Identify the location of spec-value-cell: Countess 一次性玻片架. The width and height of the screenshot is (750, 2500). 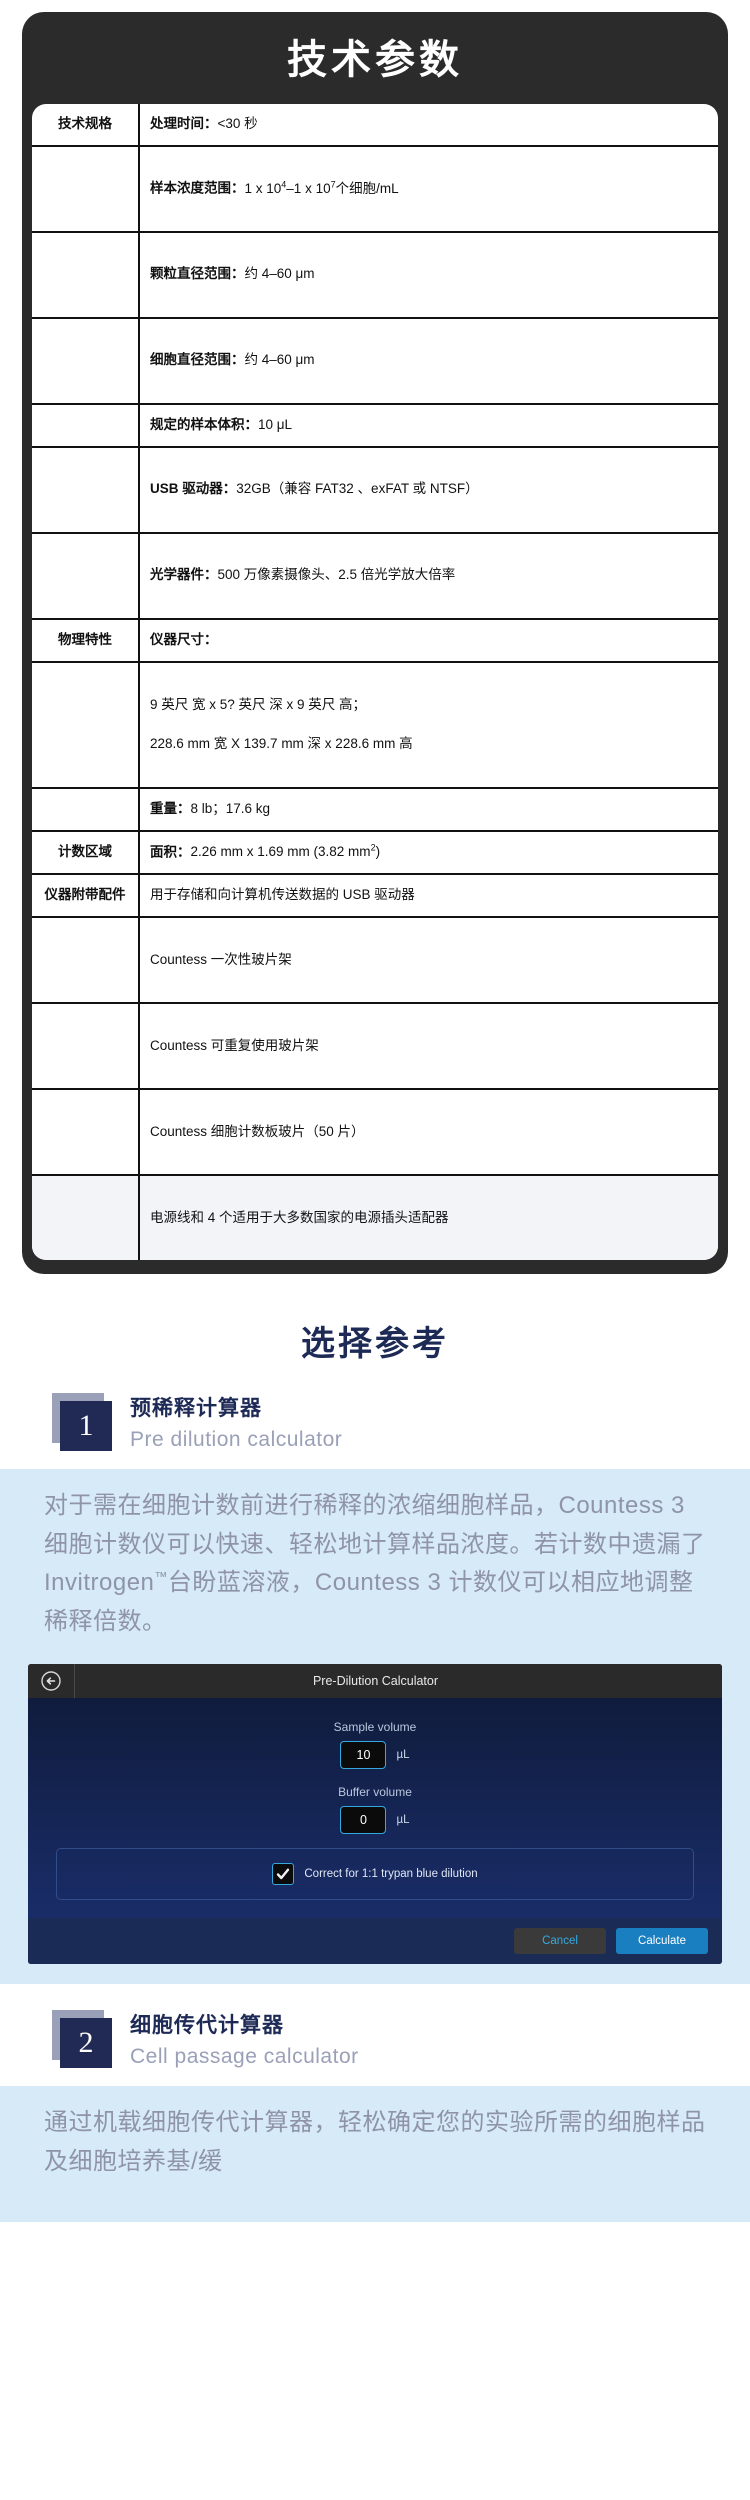
(428, 961).